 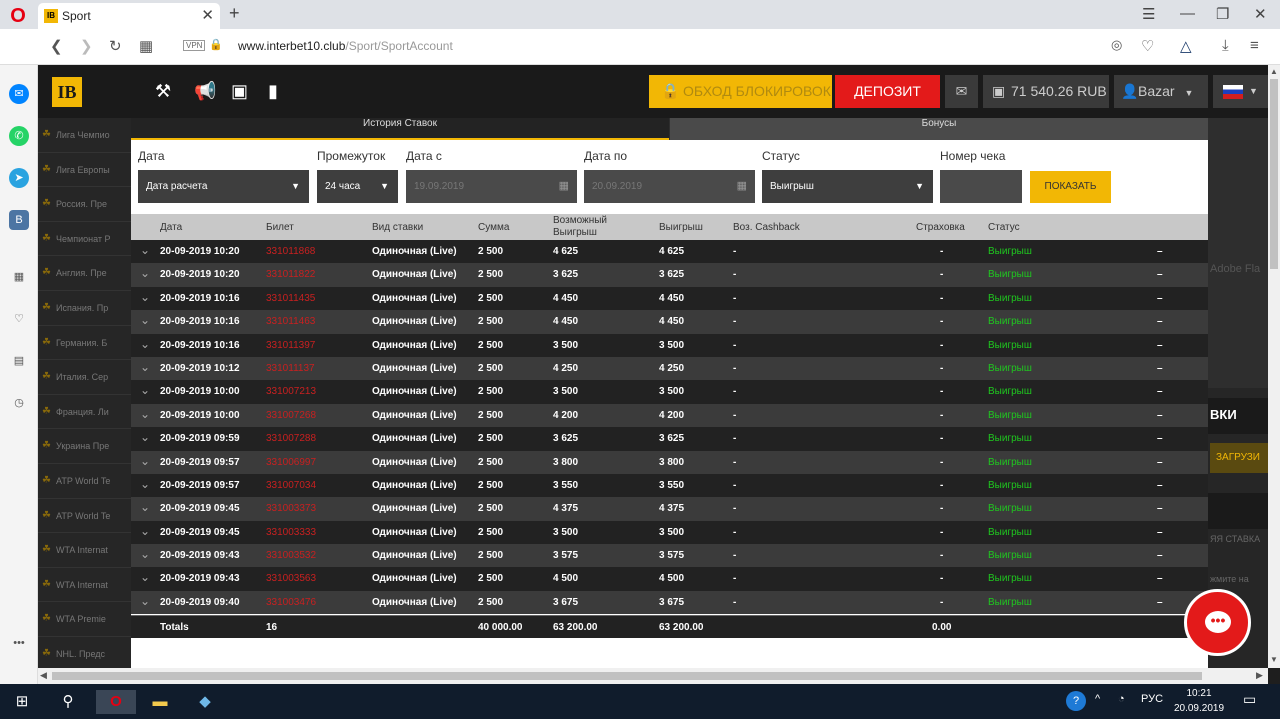 I want to click on scroll-thumb, so click(x=627, y=676).